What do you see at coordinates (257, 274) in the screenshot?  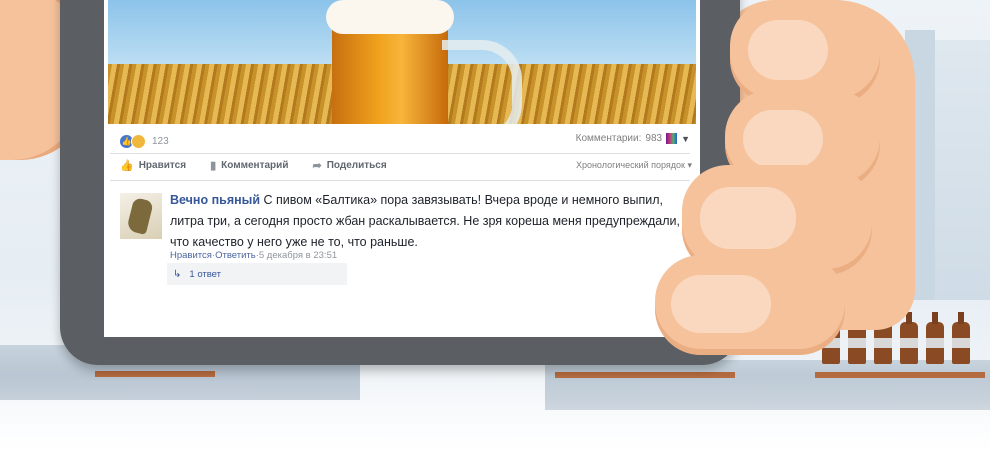 I see `replies-link: ↳ 1 ответ` at bounding box center [257, 274].